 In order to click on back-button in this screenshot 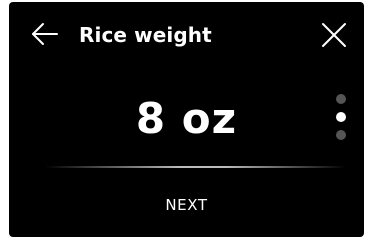, I will do `click(45, 34)`.